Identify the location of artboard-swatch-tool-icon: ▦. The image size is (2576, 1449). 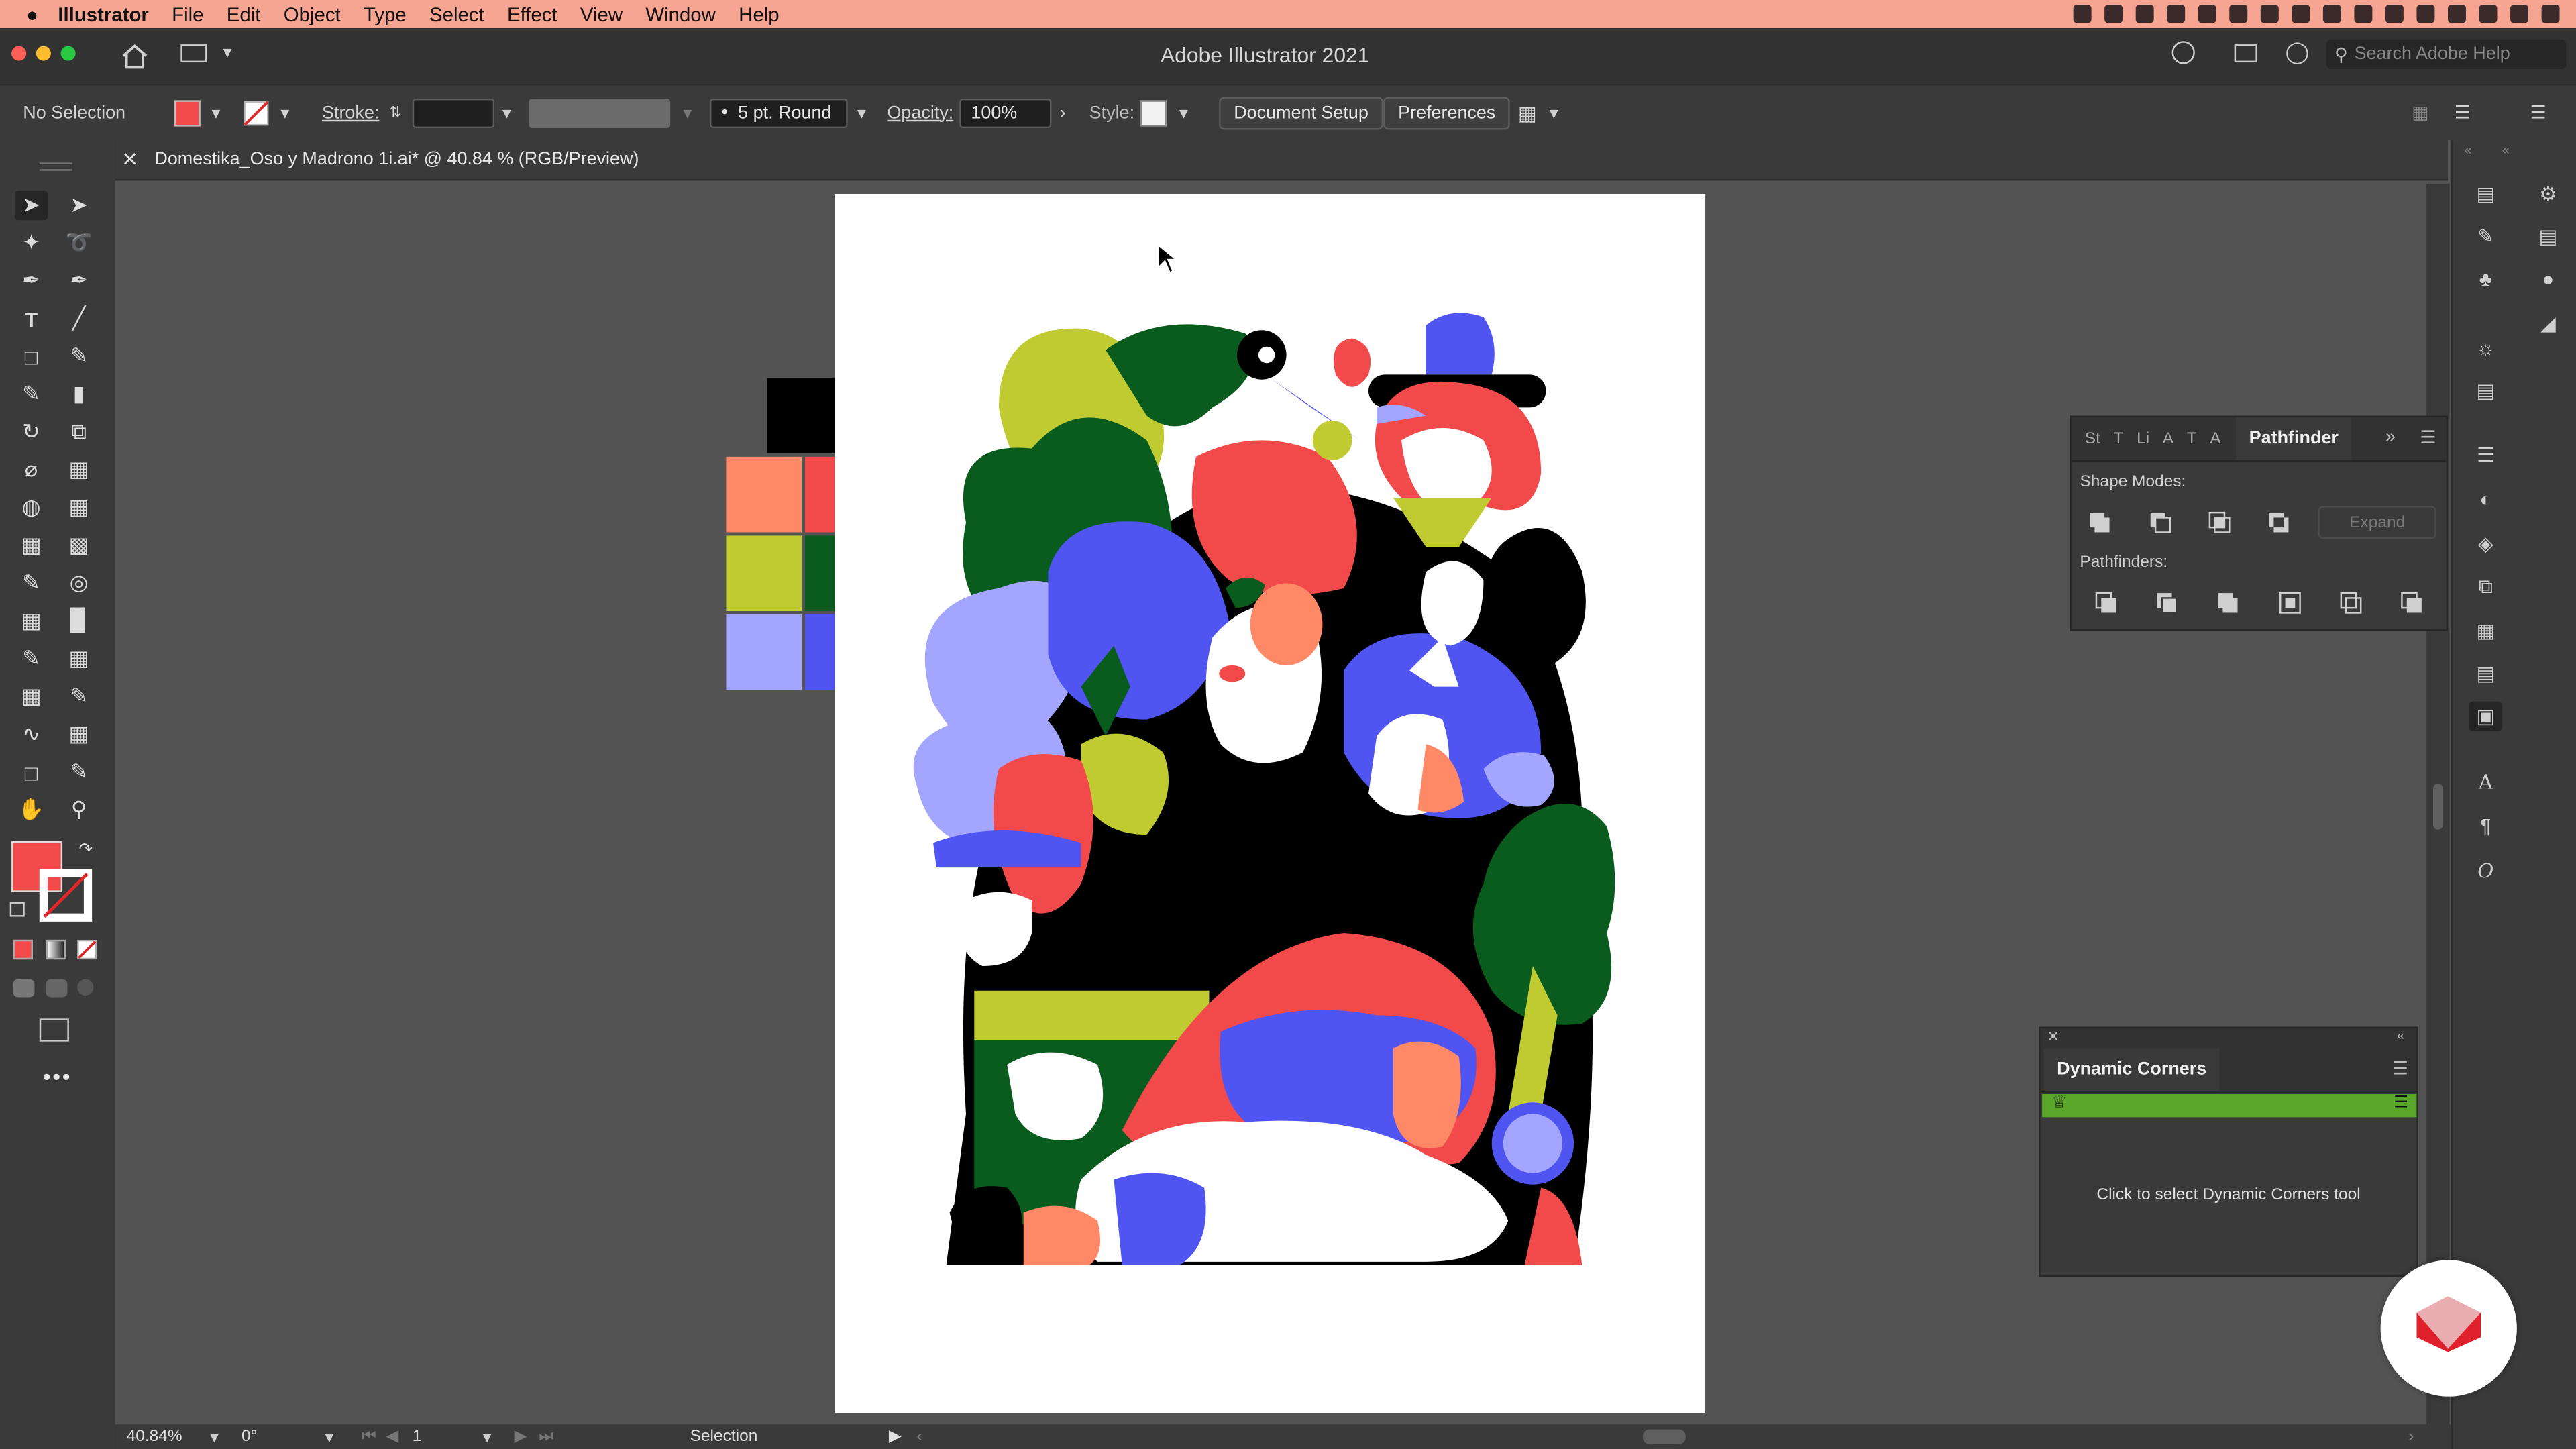
(78, 659).